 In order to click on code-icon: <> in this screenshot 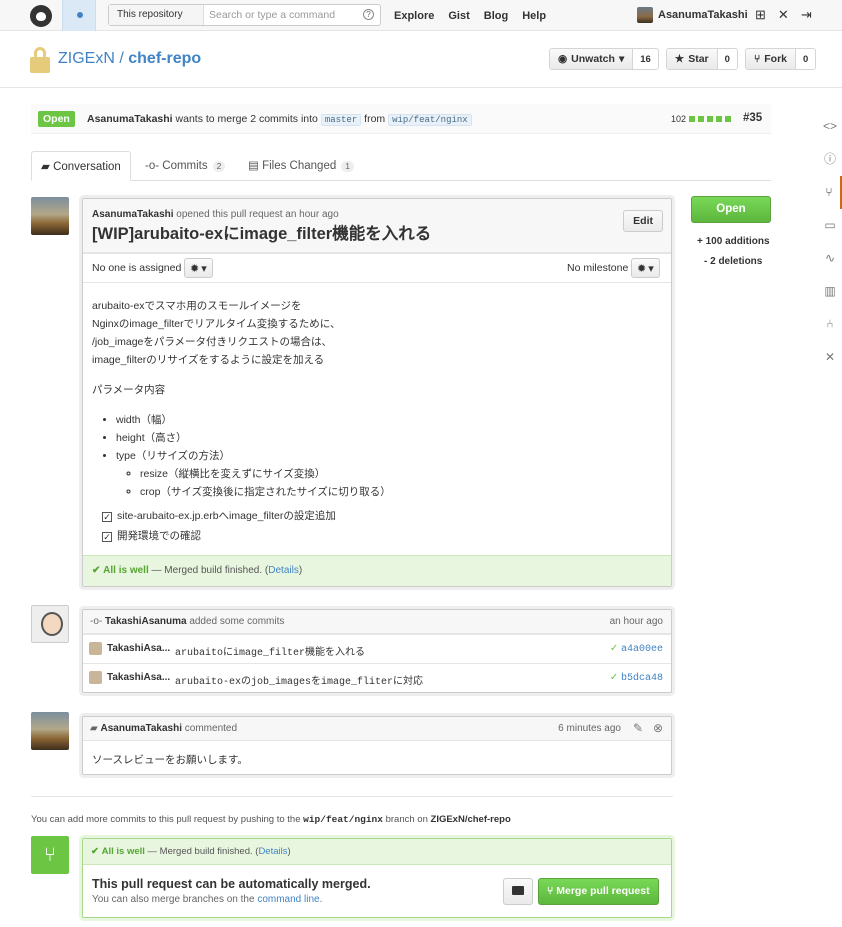, I will do `click(830, 126)`.